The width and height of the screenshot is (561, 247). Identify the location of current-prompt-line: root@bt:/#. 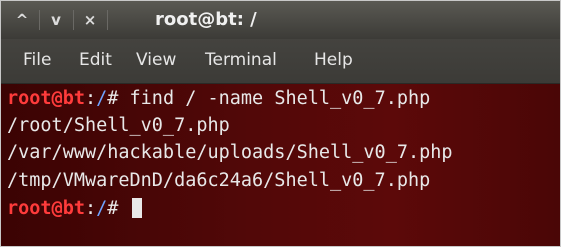
(74, 209).